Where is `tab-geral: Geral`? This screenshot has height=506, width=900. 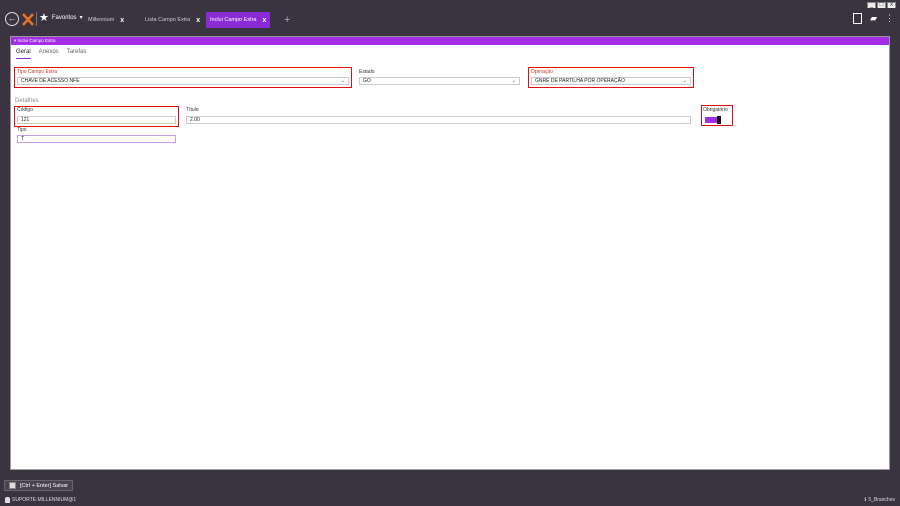 tab-geral: Geral is located at coordinates (23, 54).